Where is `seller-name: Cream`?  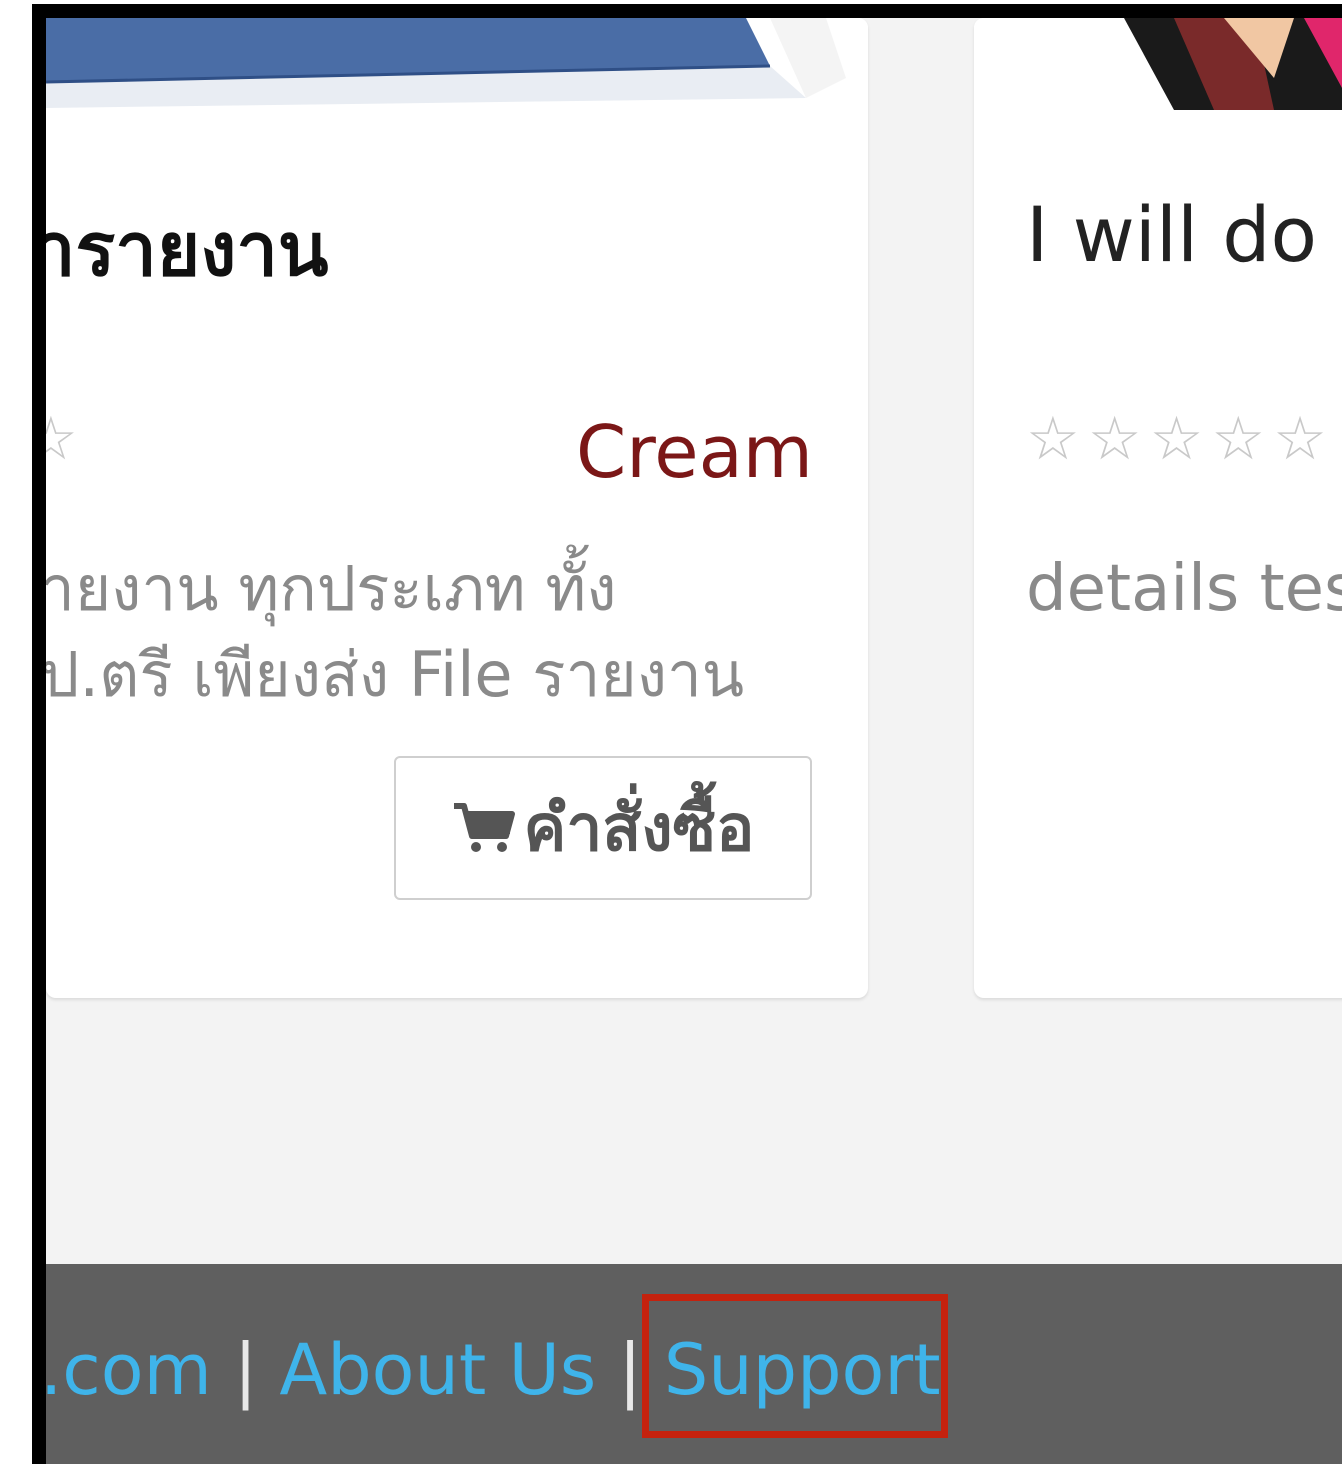
seller-name: Cream is located at coordinates (694, 452).